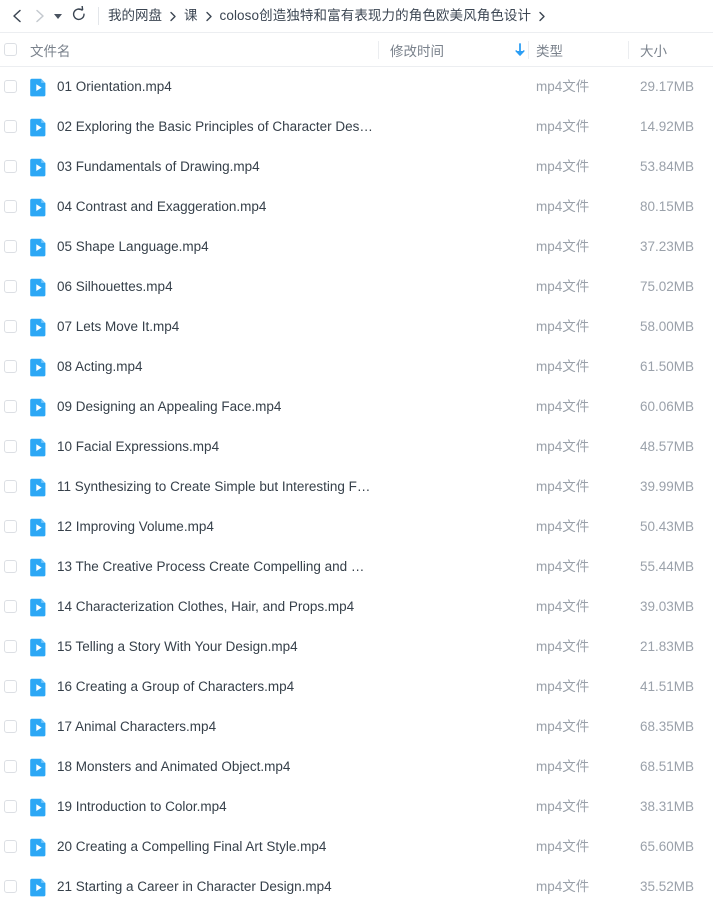 This screenshot has width=713, height=916. Describe the element at coordinates (520, 50) in the screenshot. I see `arrow-down-icon` at that location.